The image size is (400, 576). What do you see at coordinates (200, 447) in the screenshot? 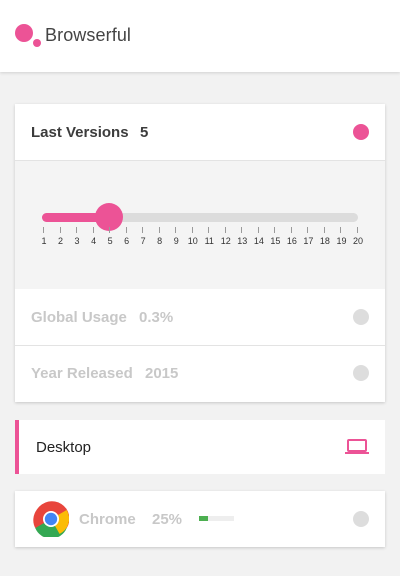
I see `desktop-platform-card: Desktop` at bounding box center [200, 447].